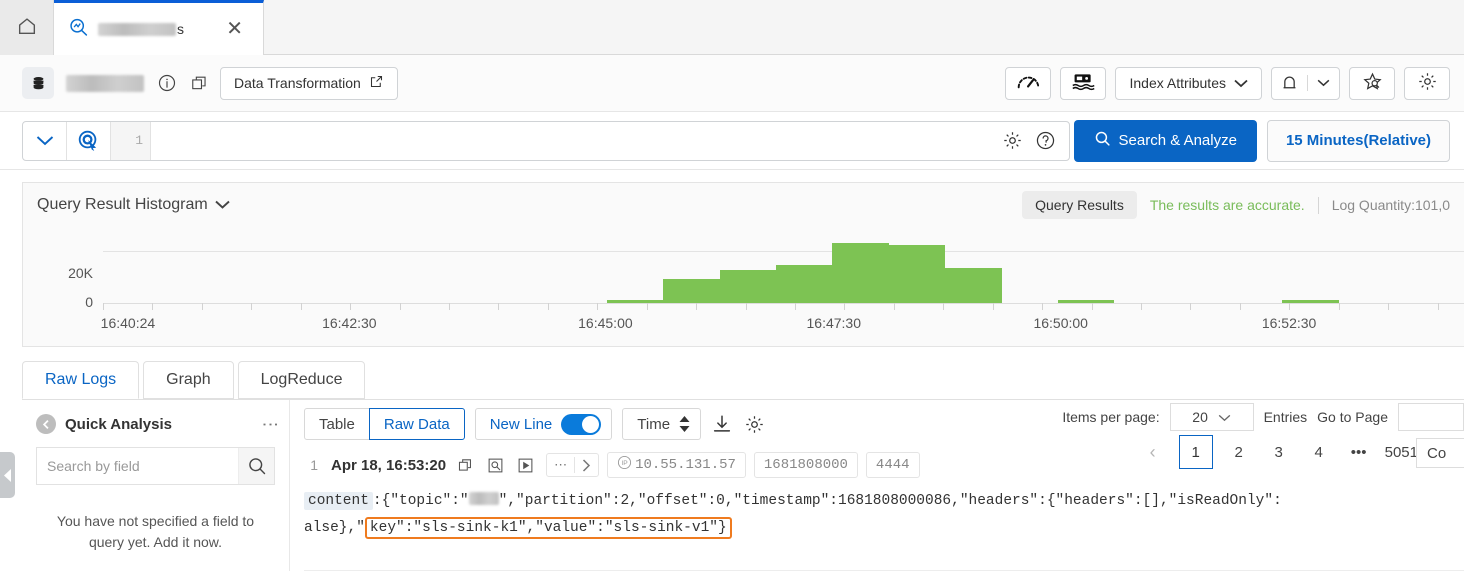 This screenshot has width=1464, height=582. I want to click on download-icon, so click(722, 424).